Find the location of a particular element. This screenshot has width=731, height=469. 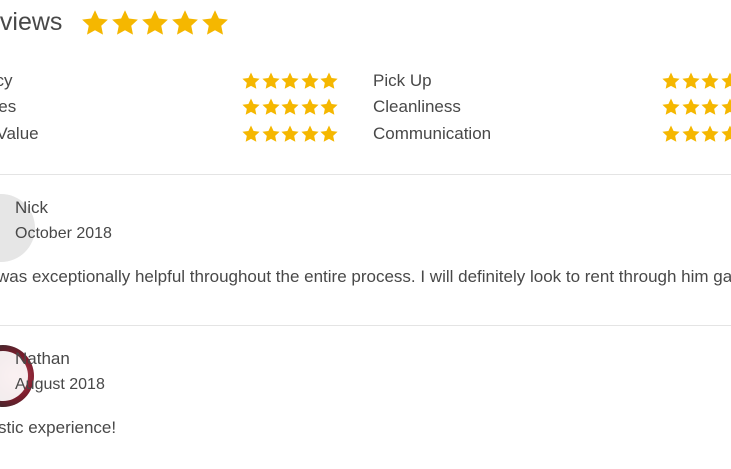

category-stars-cleanliness is located at coordinates (696, 107).